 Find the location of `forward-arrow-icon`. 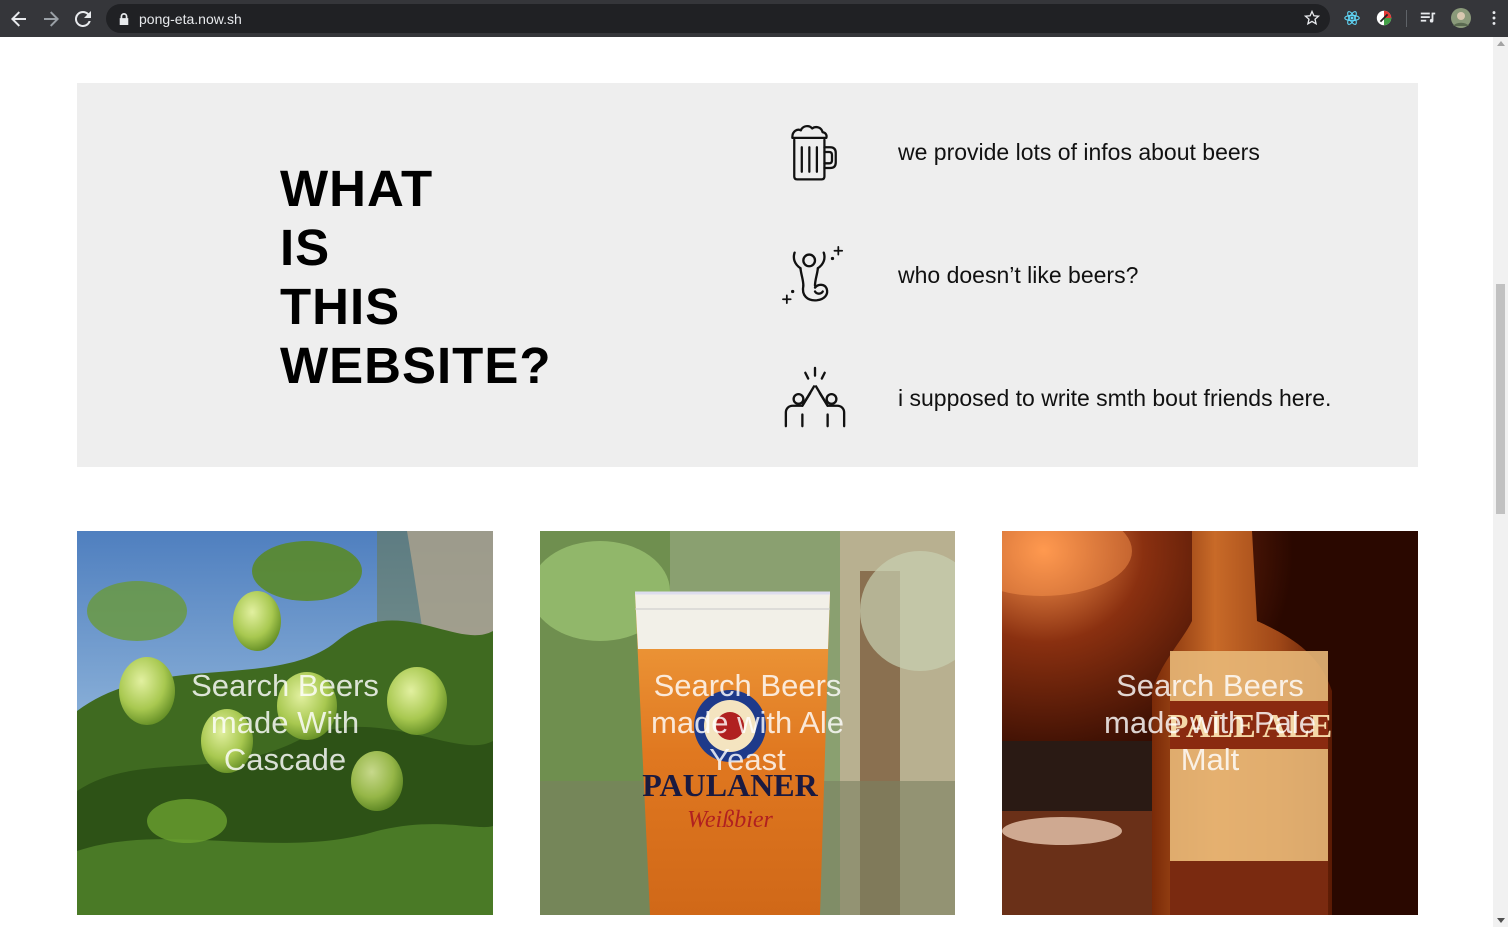

forward-arrow-icon is located at coordinates (51, 18).